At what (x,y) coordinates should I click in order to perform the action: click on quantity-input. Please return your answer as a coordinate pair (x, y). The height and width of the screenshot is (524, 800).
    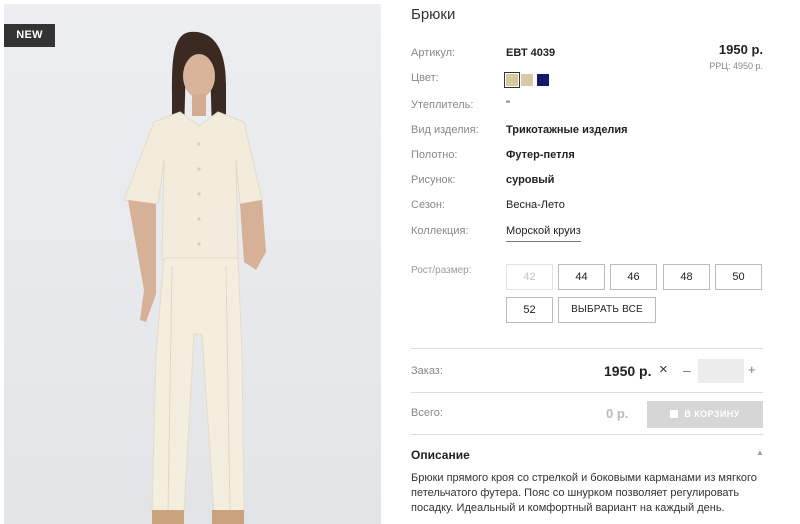
    Looking at the image, I should click on (721, 371).